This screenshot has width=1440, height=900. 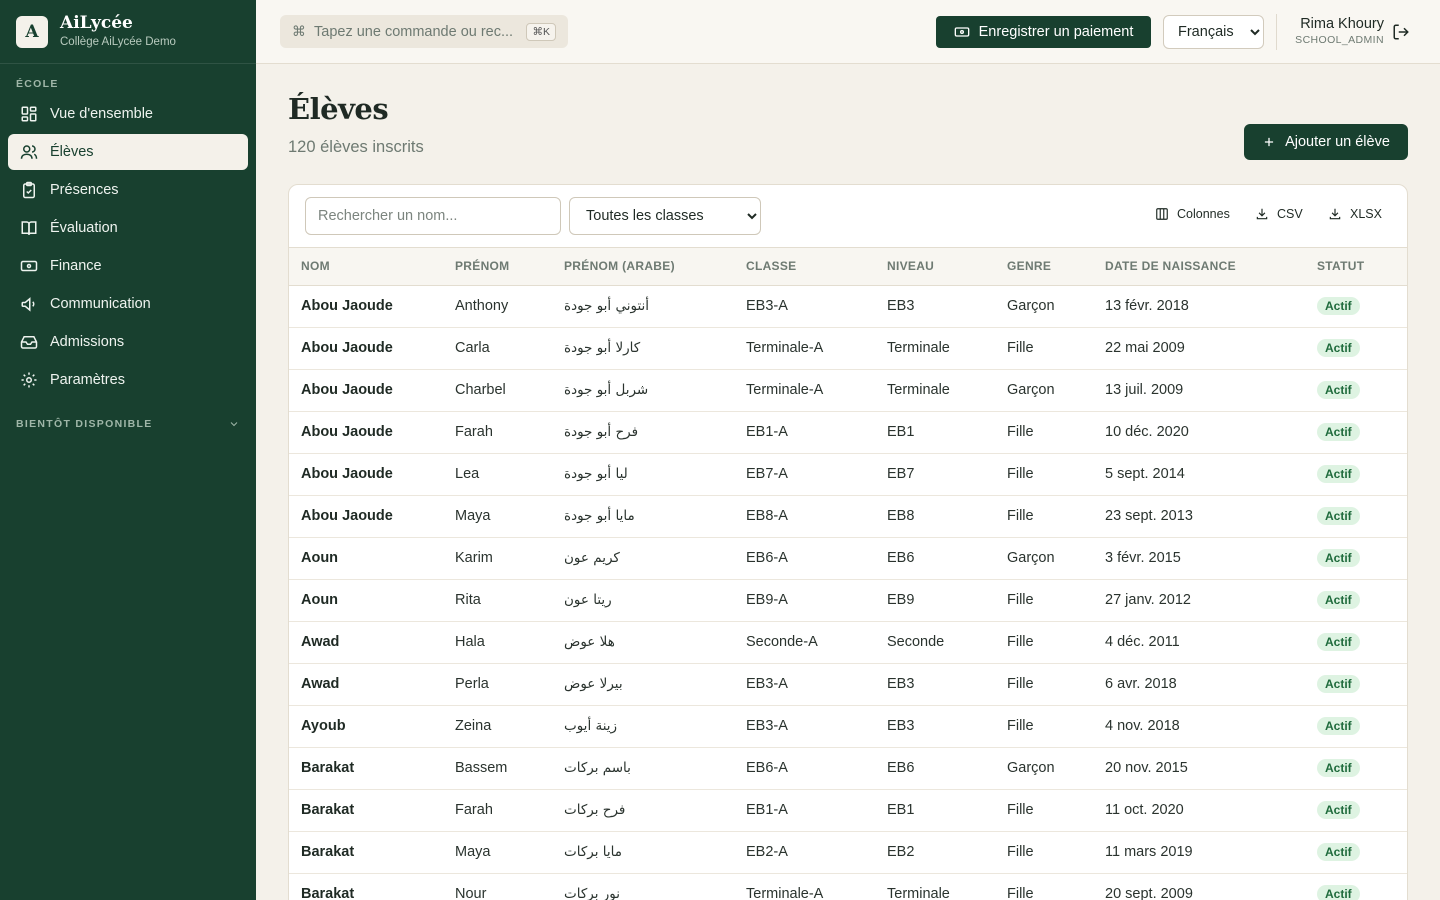 What do you see at coordinates (935, 266) in the screenshot?
I see `column-header-niveau: NIVEAU` at bounding box center [935, 266].